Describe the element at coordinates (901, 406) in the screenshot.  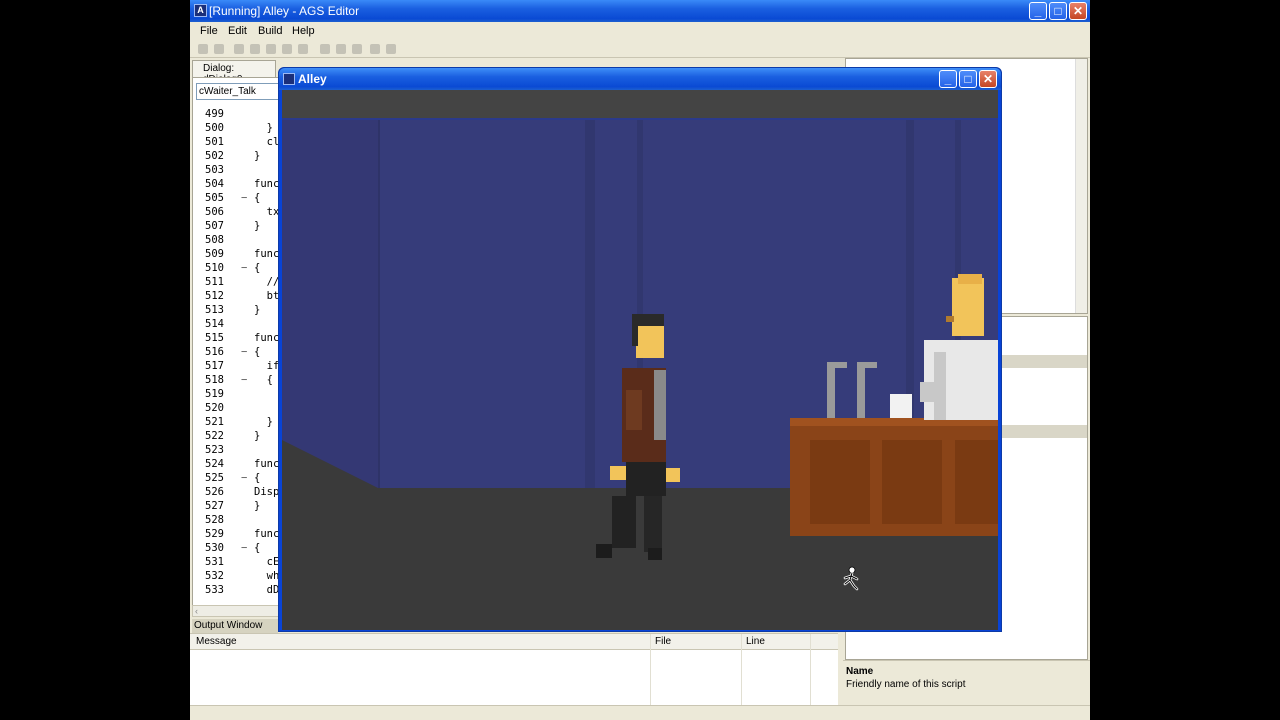
I see `glass` at that location.